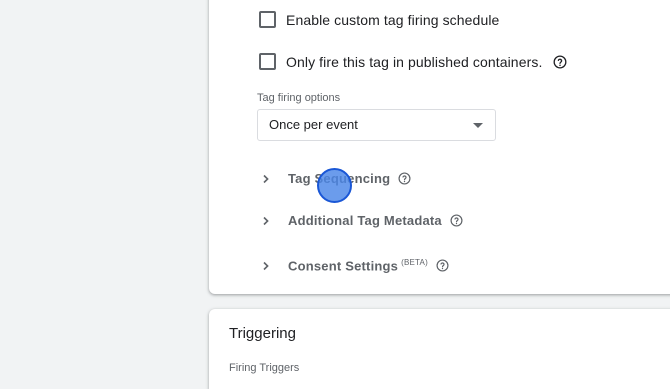 The width and height of the screenshot is (670, 389). What do you see at coordinates (392, 20) in the screenshot?
I see `custom-firing-schedule-label: Enable custom tag firing schedule` at bounding box center [392, 20].